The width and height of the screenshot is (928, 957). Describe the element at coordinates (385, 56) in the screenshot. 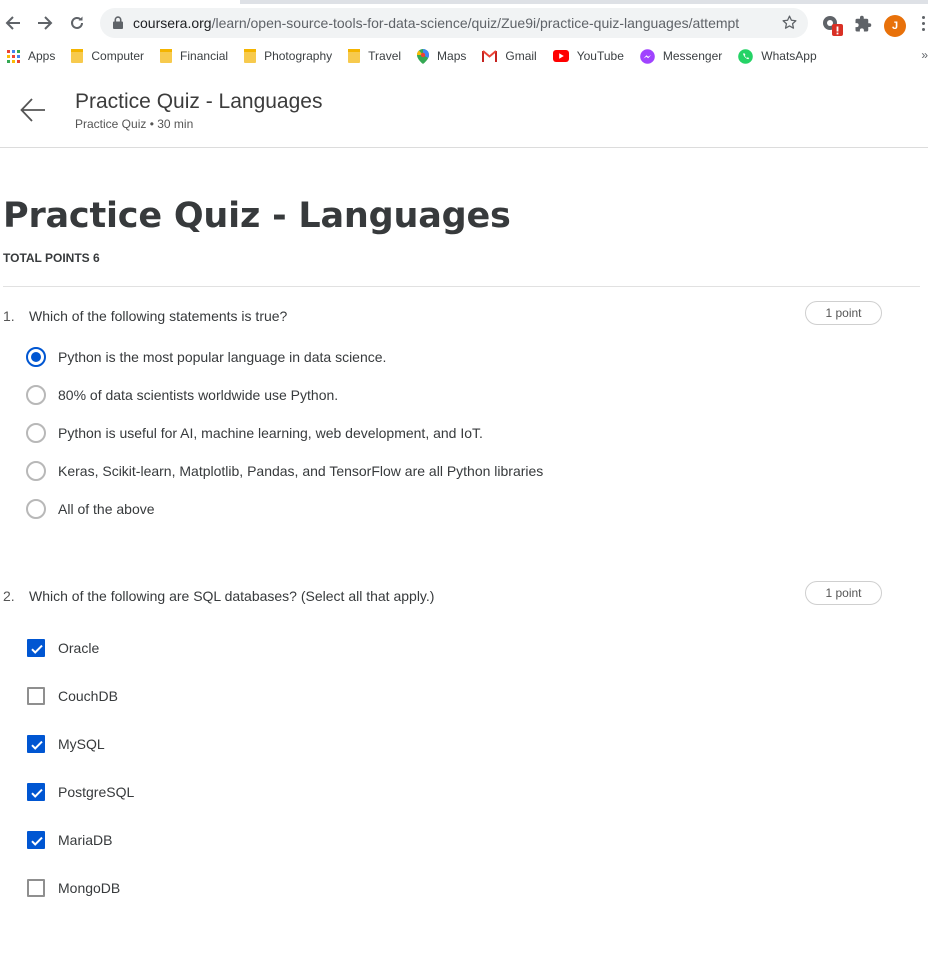

I see `bookmark-label: Travel` at that location.